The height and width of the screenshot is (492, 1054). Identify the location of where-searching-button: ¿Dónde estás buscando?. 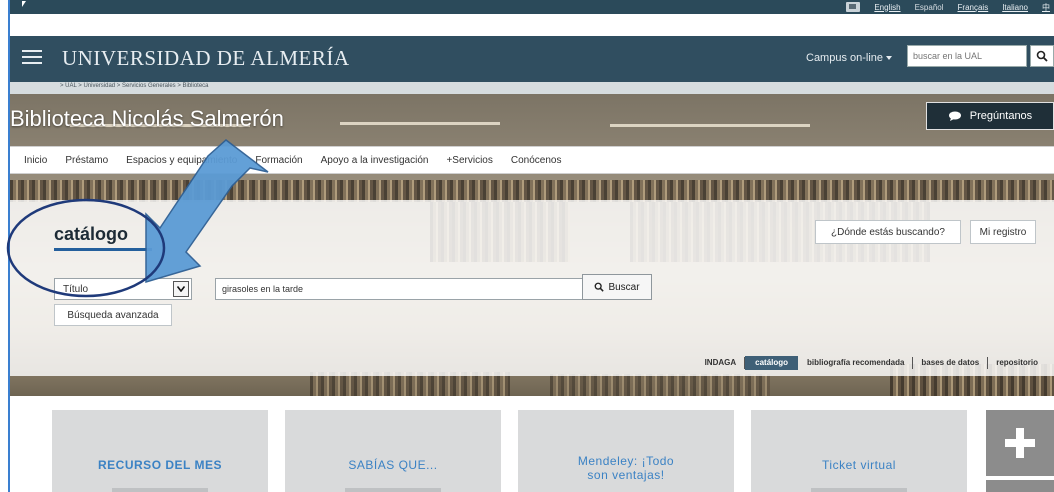
(888, 232).